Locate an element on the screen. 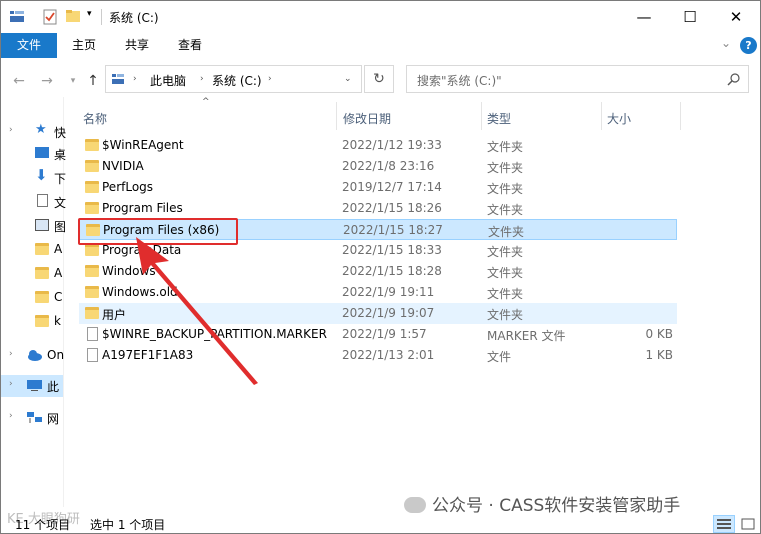 This screenshot has width=761, height=534. tab-share: 共享 is located at coordinates (137, 45).